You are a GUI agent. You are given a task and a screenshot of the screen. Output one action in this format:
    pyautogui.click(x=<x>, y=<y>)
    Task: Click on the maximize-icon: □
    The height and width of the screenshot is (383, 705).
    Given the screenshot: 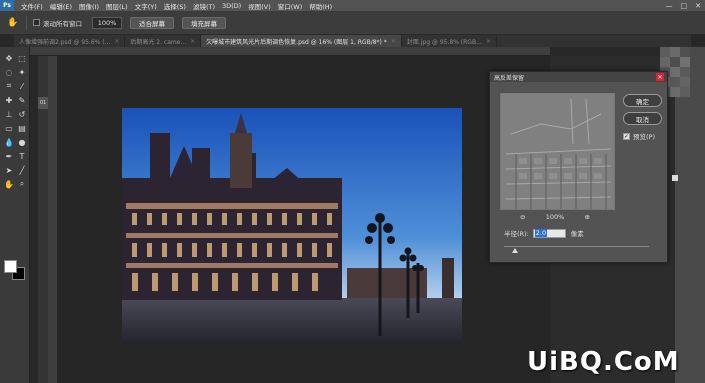 What is the action you would take?
    pyautogui.click(x=684, y=6)
    